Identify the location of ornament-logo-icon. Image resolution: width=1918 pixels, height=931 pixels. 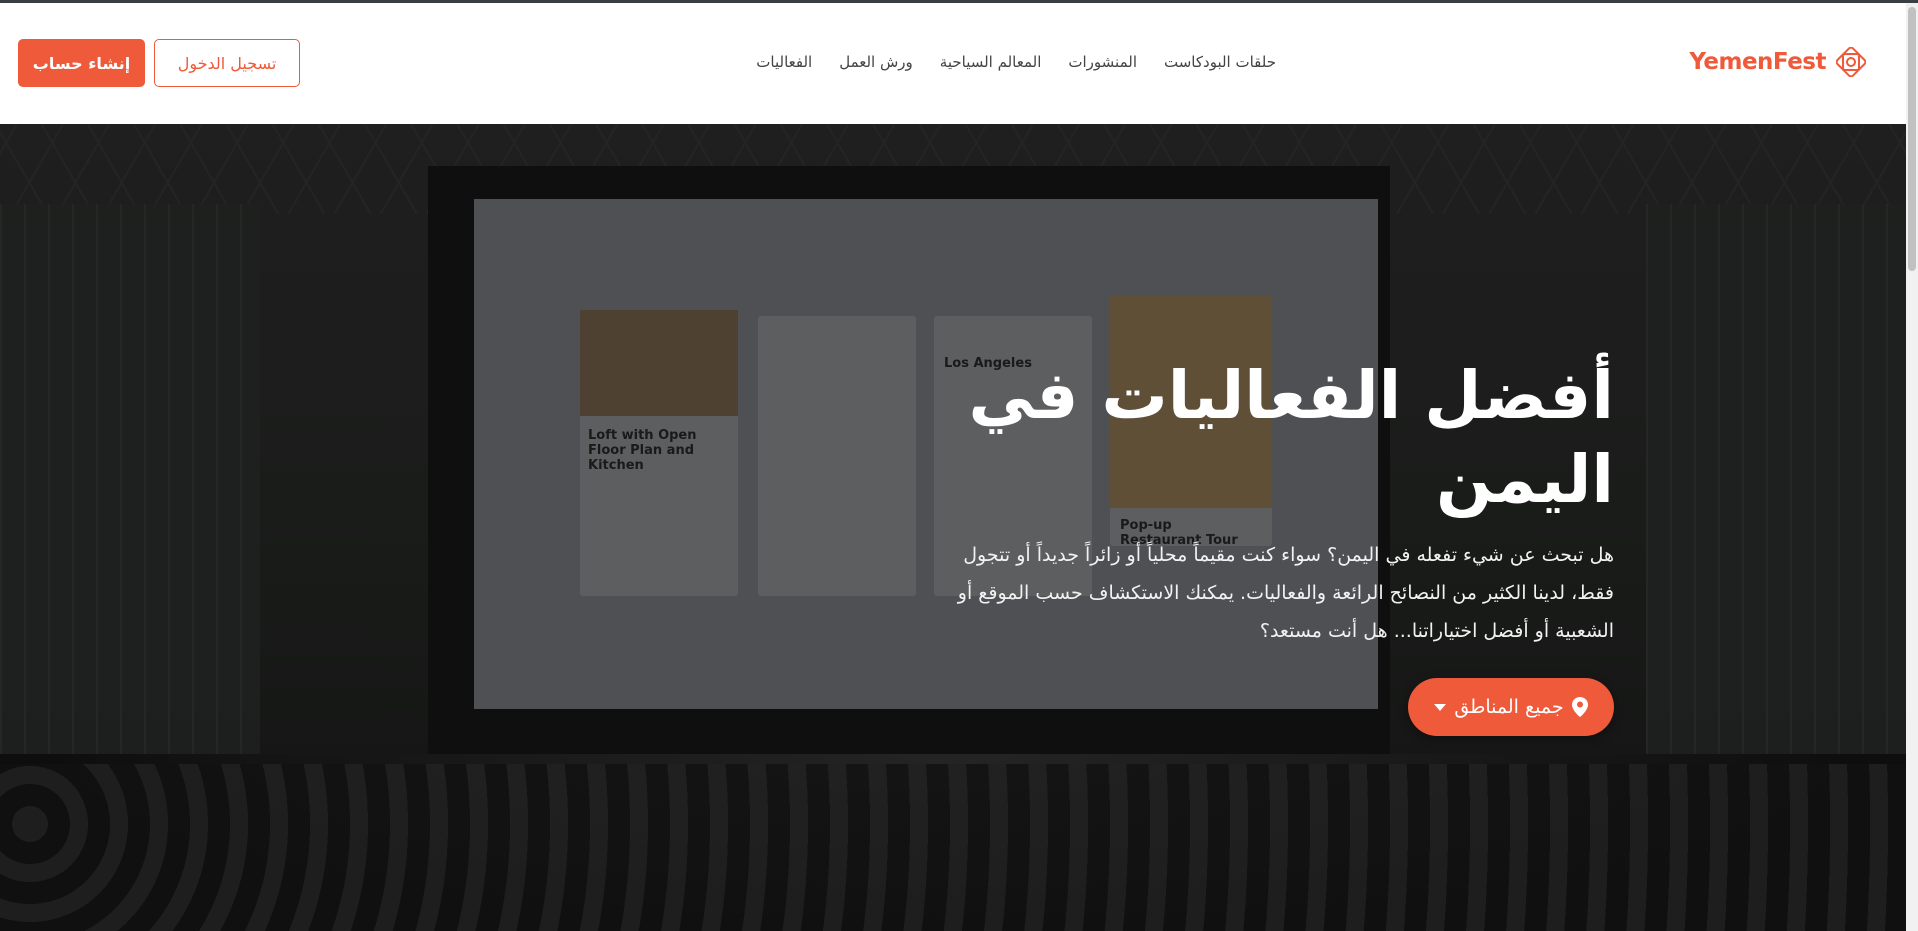
(1851, 62).